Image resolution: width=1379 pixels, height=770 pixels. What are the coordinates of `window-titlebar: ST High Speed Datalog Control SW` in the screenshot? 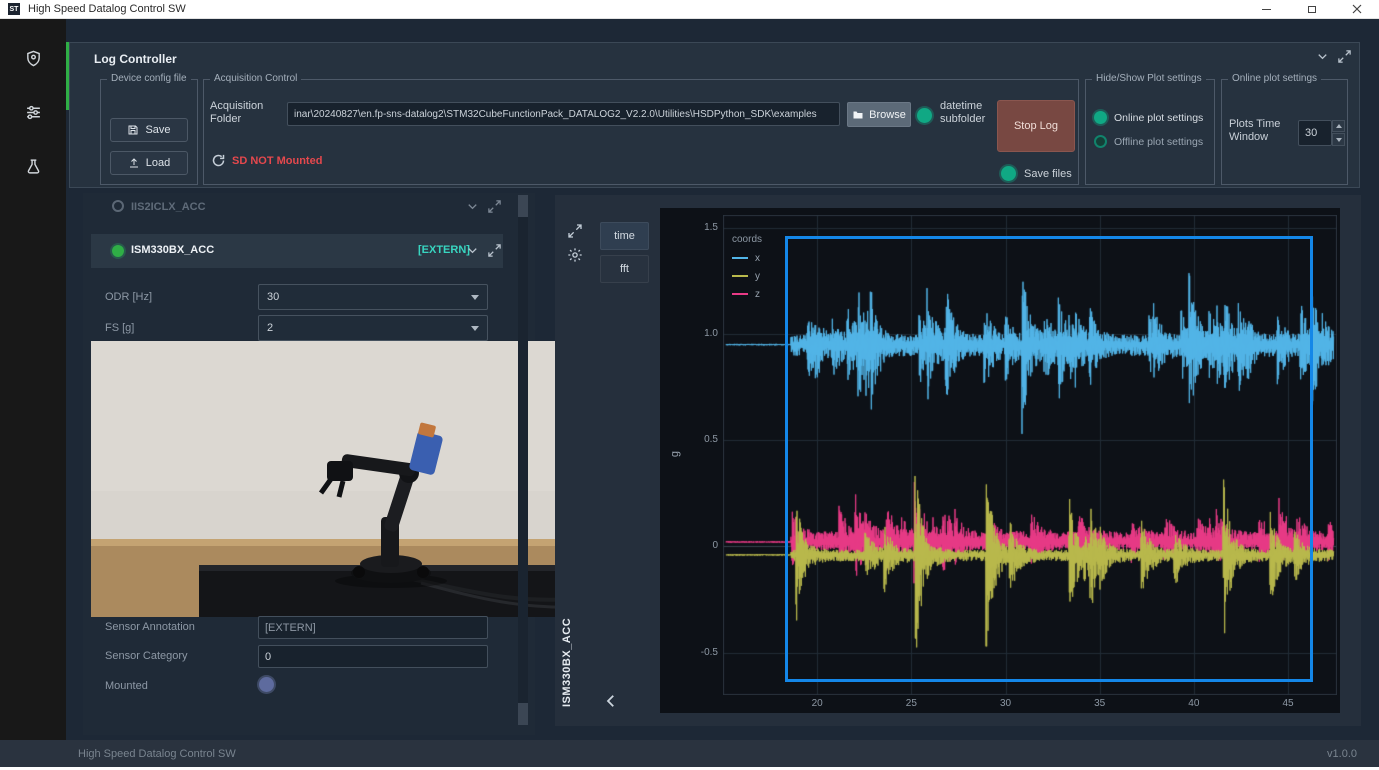 It's located at (689, 9).